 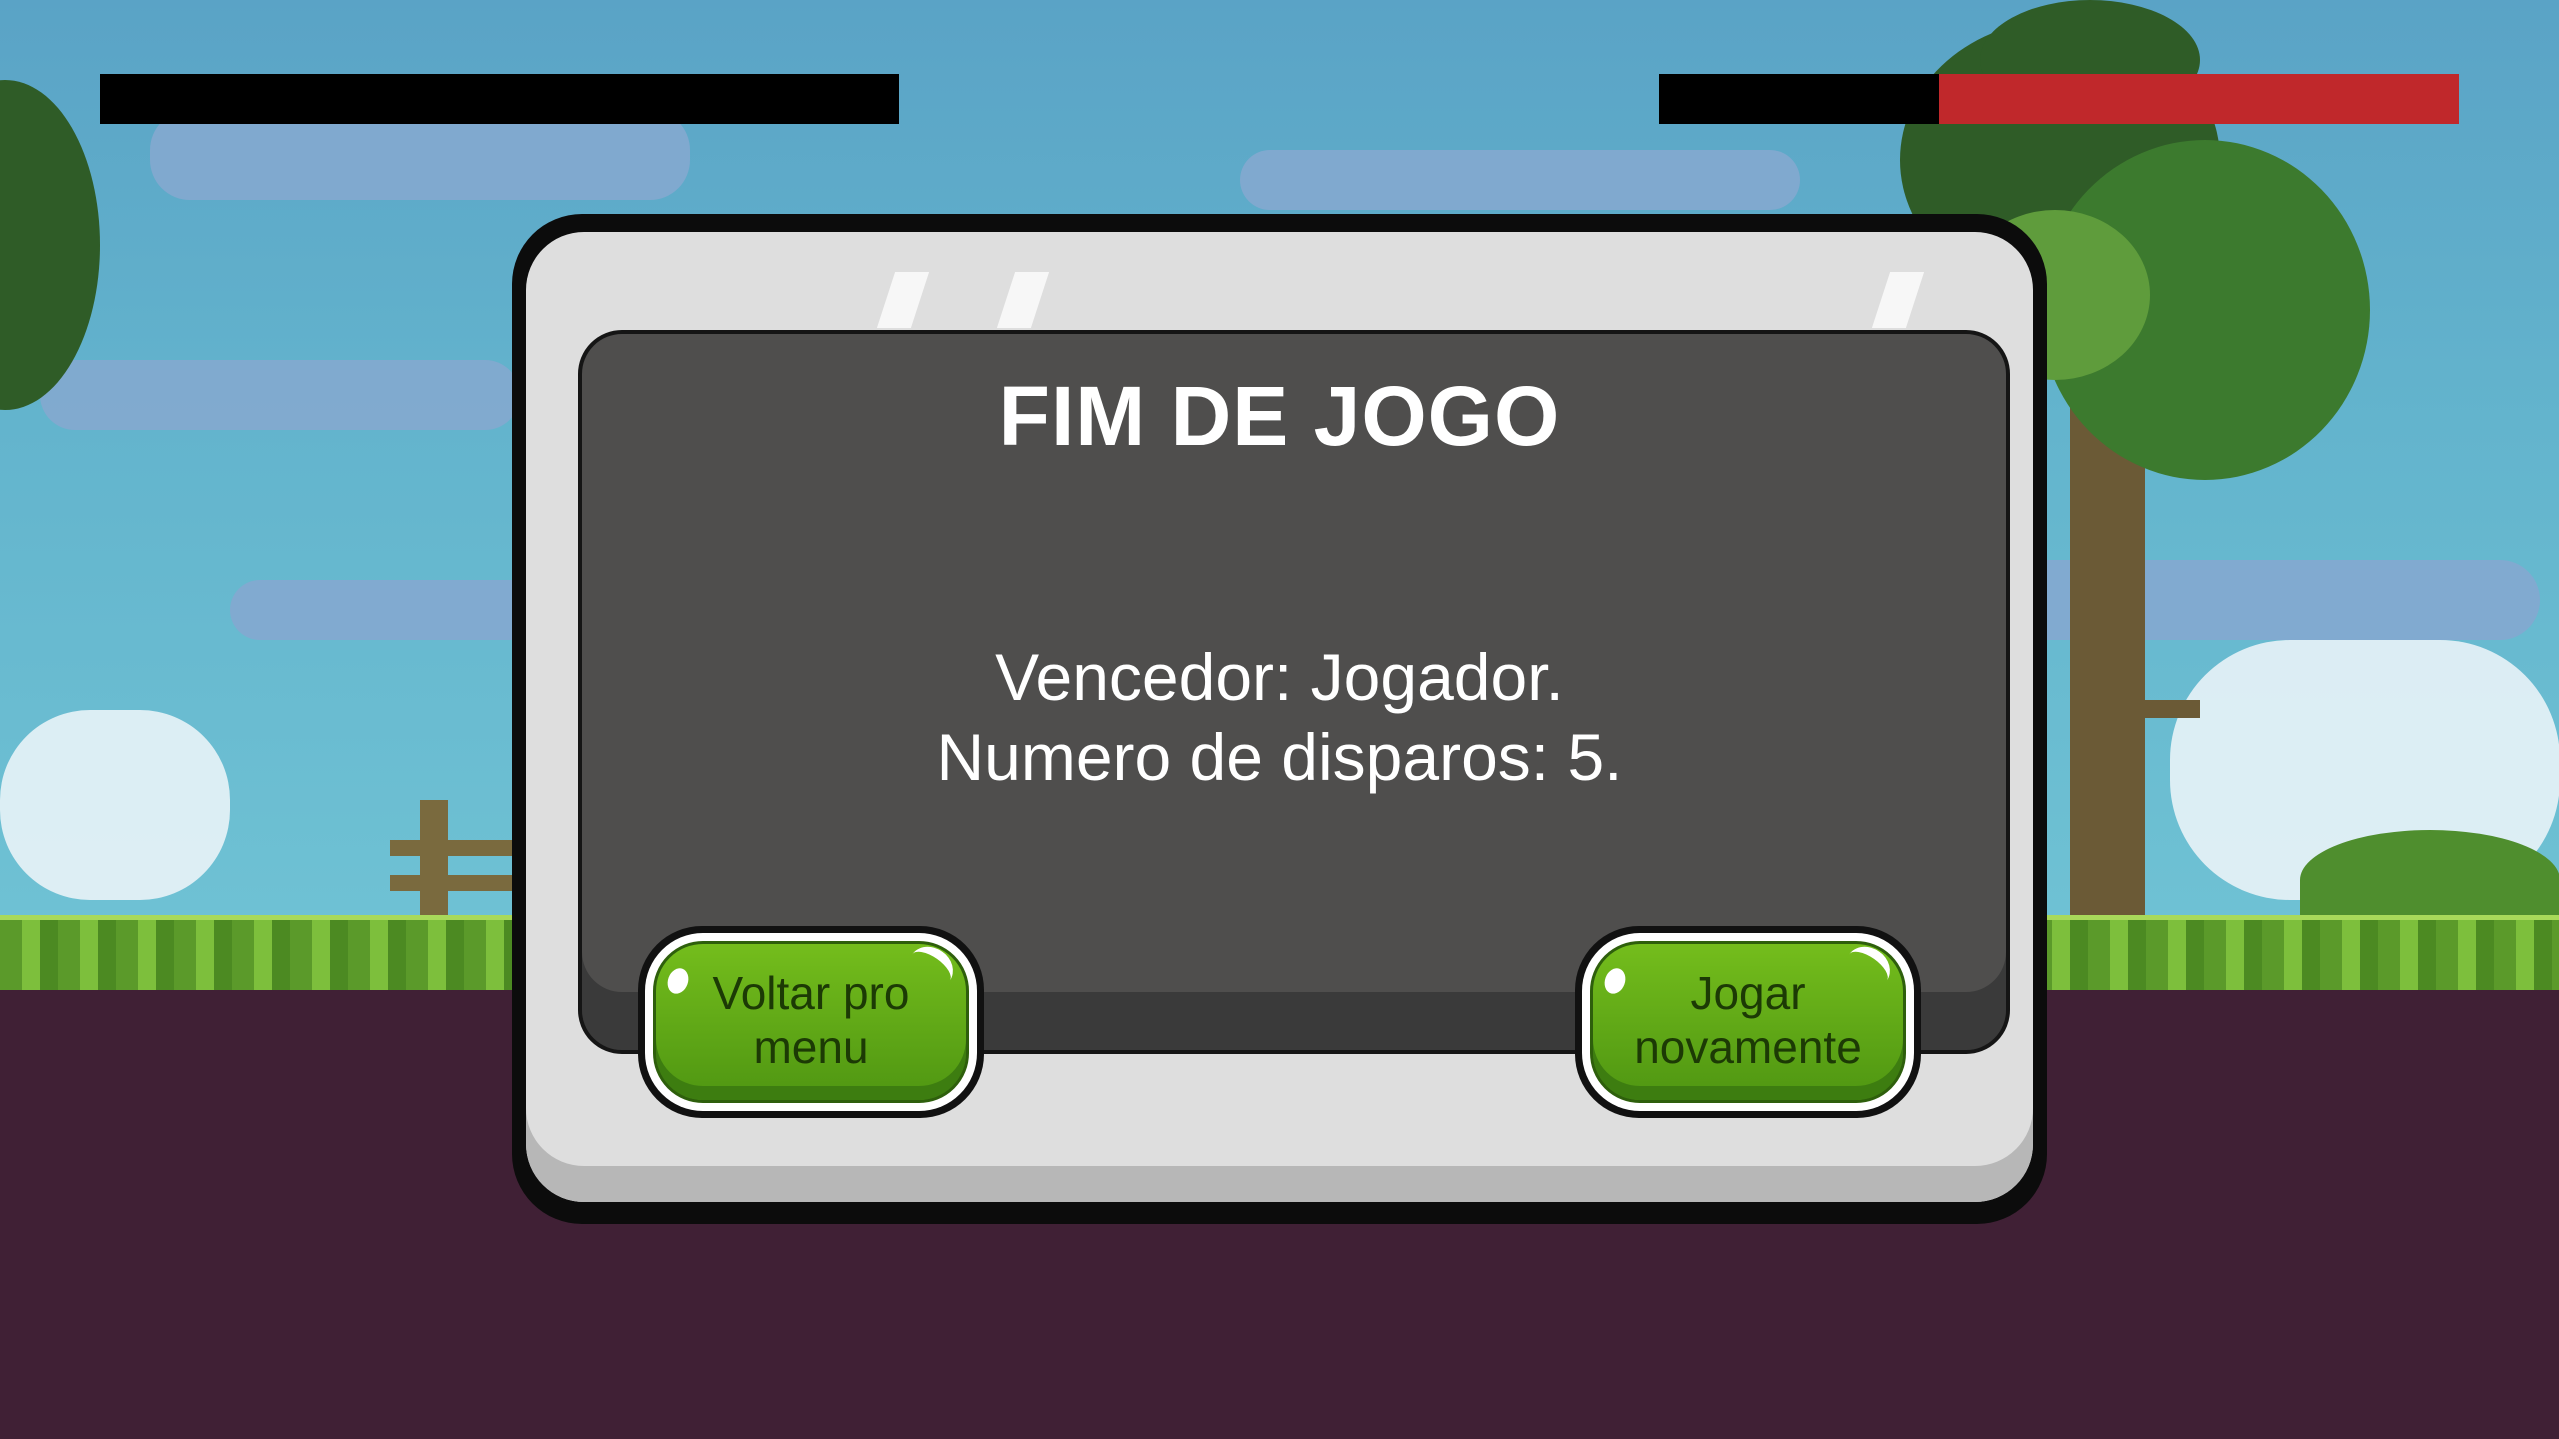 What do you see at coordinates (499, 99) in the screenshot?
I see `player-health-bar` at bounding box center [499, 99].